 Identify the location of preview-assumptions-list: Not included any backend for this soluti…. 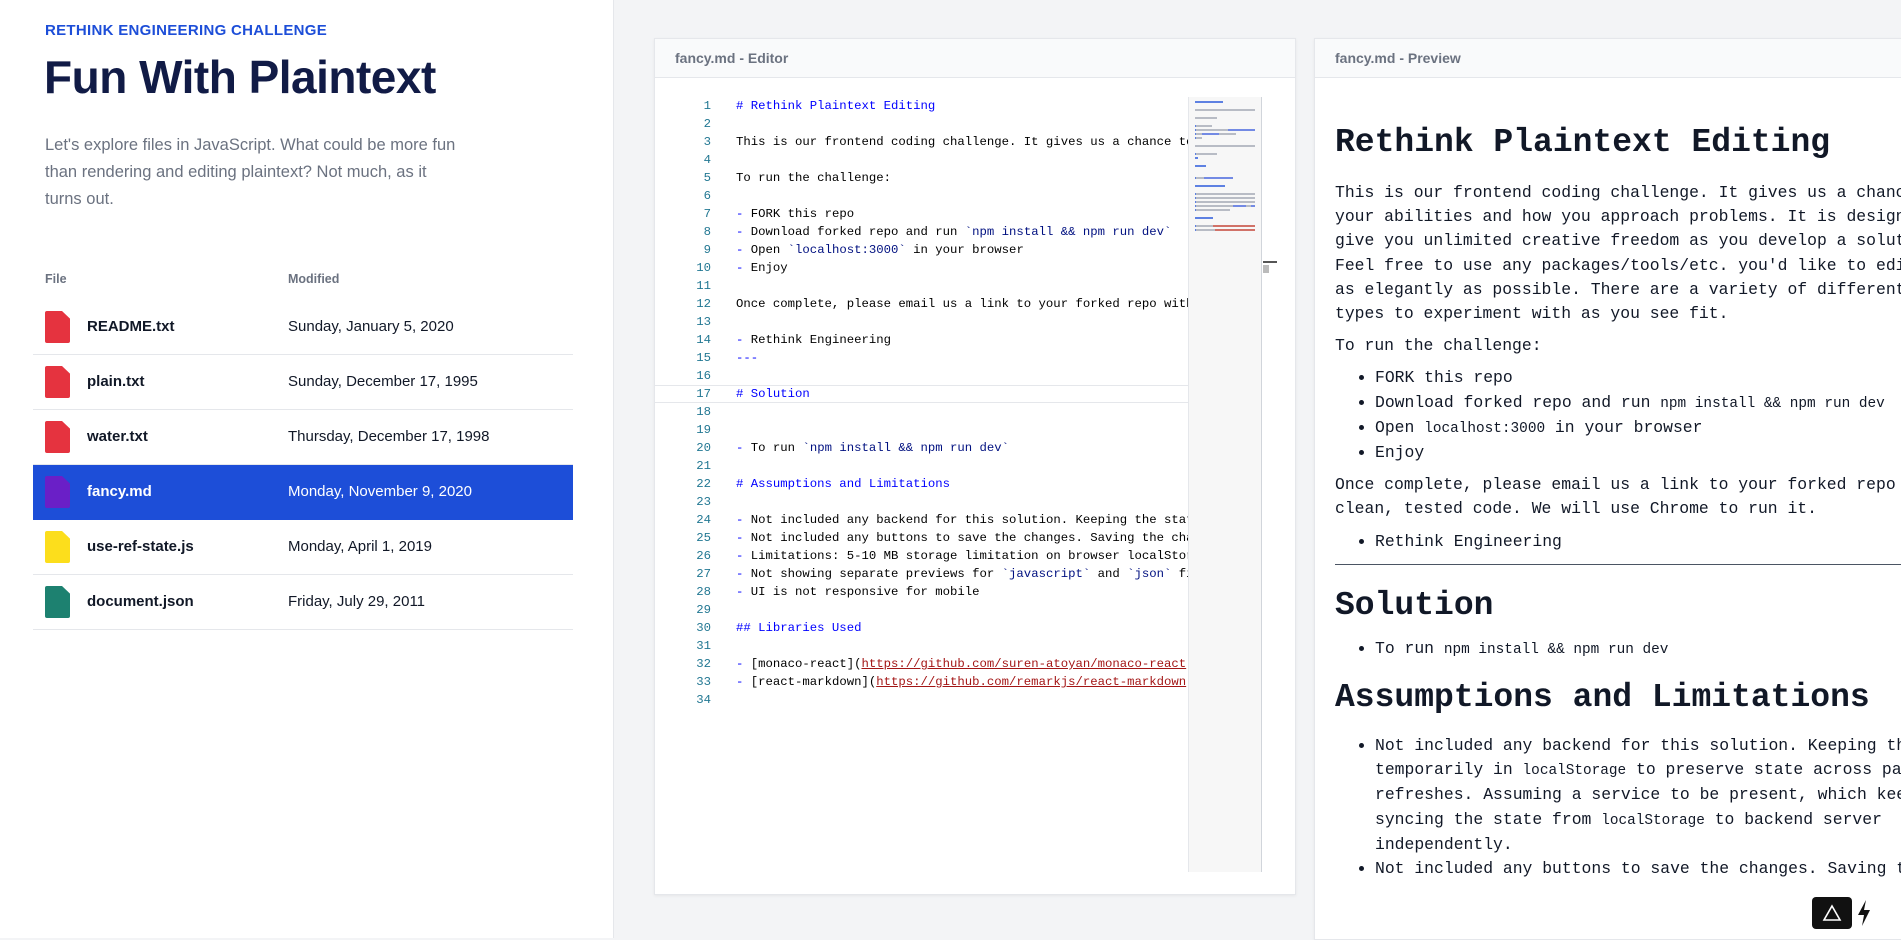
(1618, 807).